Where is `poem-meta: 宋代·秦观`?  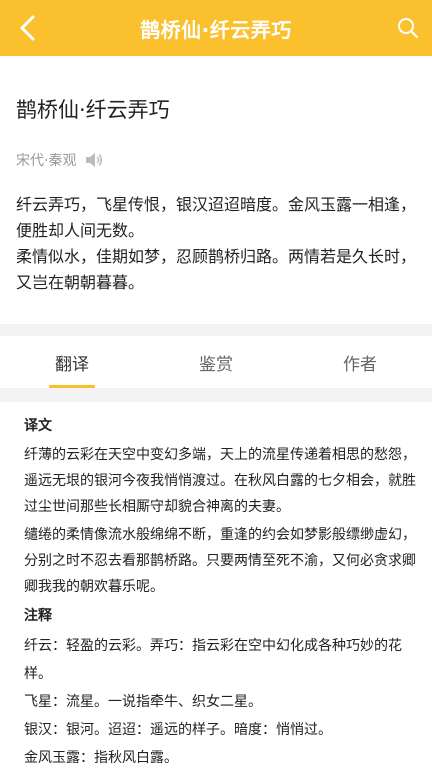 poem-meta: 宋代·秦观 is located at coordinates (61, 160).